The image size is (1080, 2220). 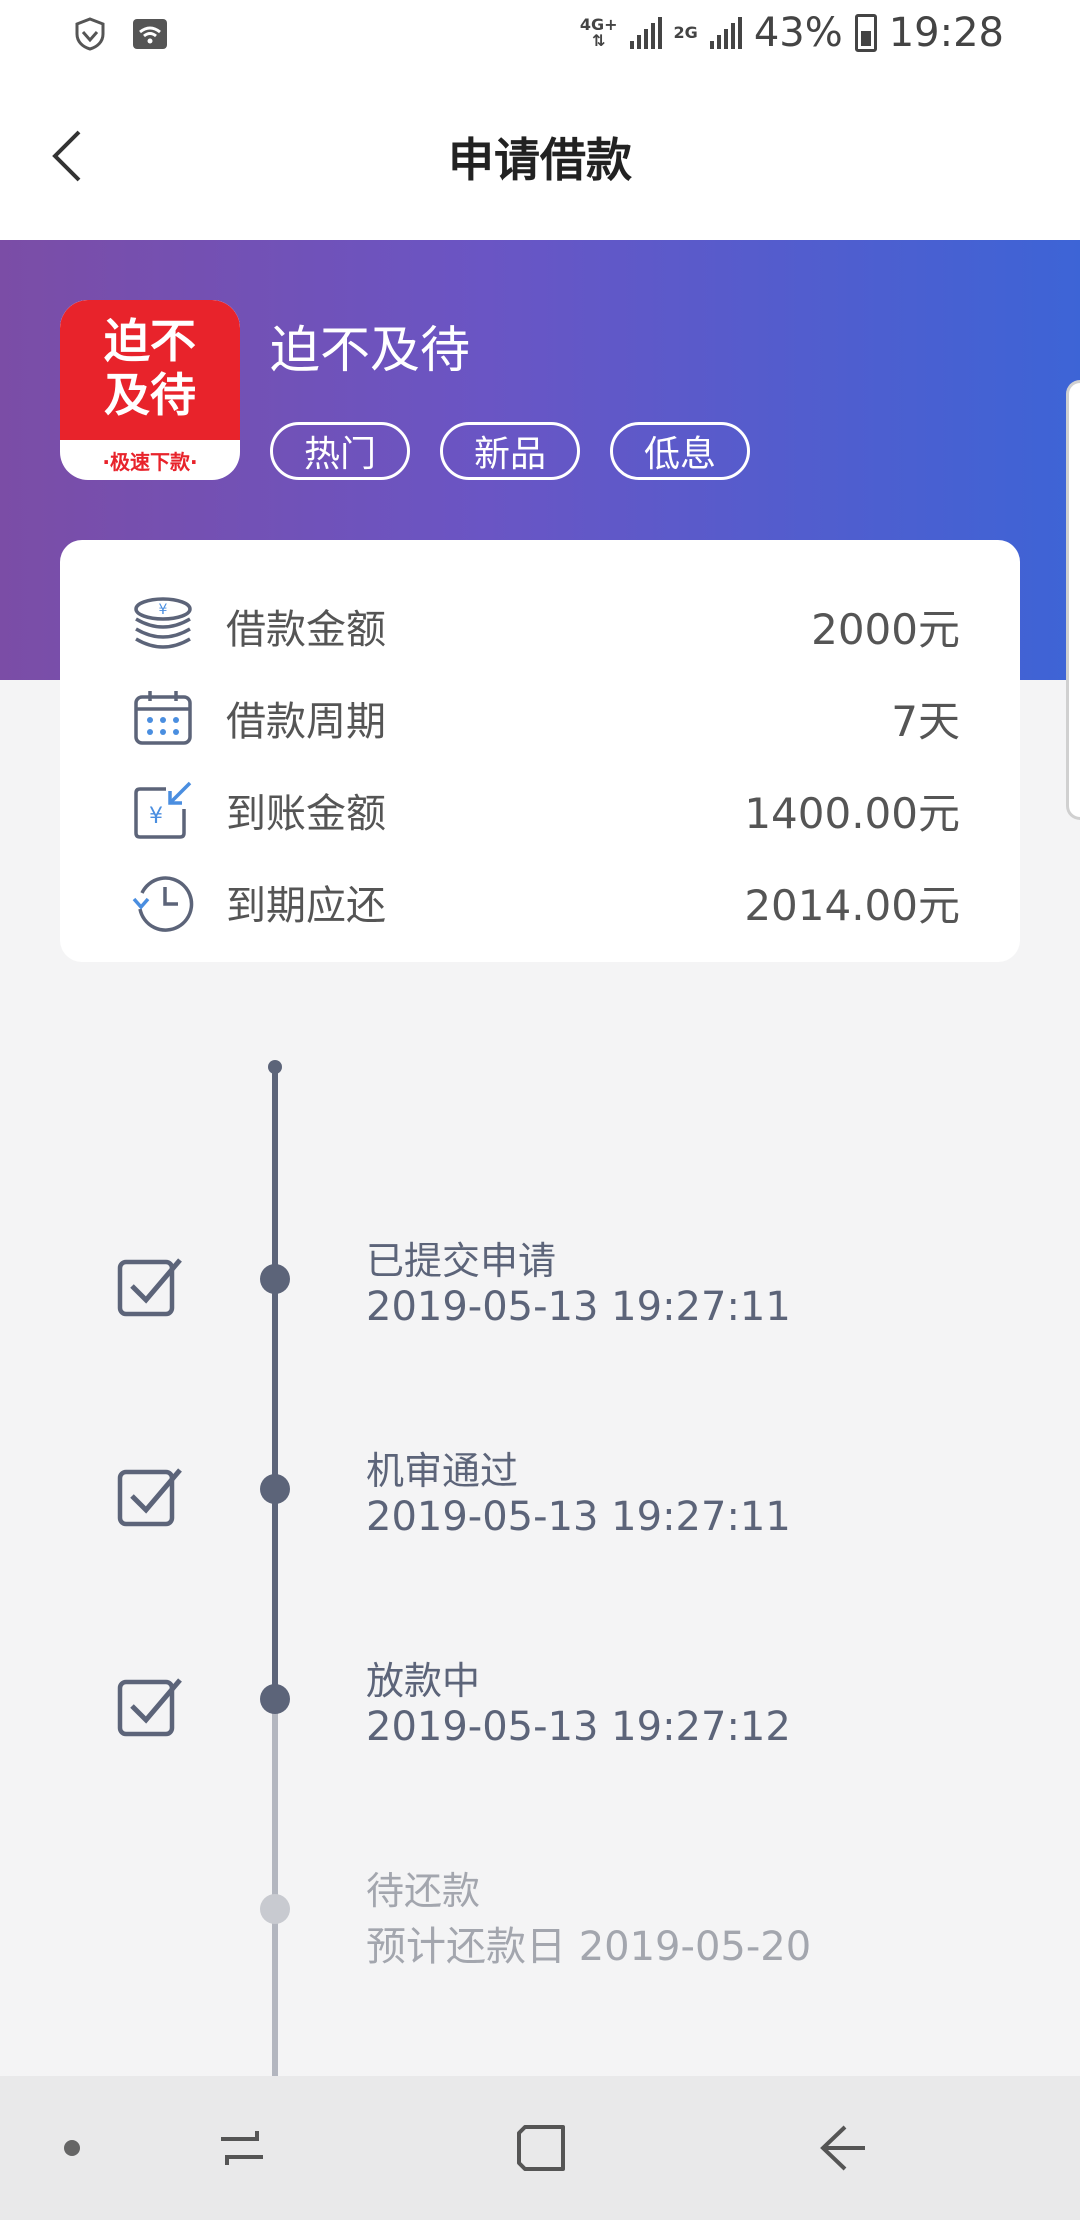 I want to click on info-row-arrival-amount: ¥ 到账金额 1400.00元, so click(x=545, y=810).